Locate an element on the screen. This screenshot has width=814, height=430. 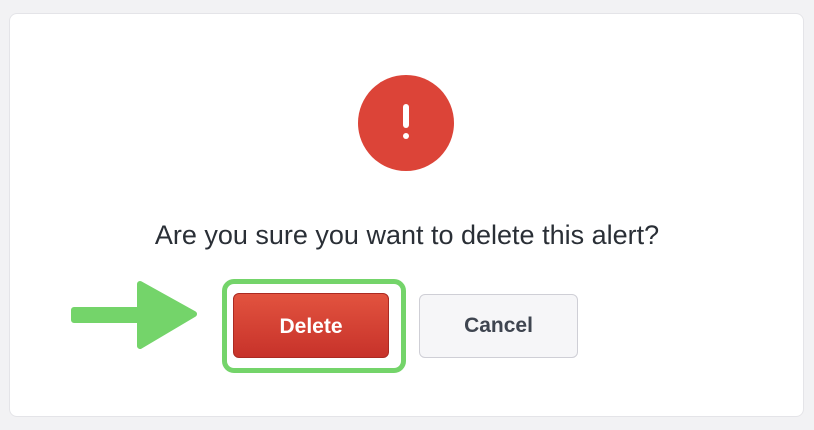
arrow-right-icon is located at coordinates (134, 315).